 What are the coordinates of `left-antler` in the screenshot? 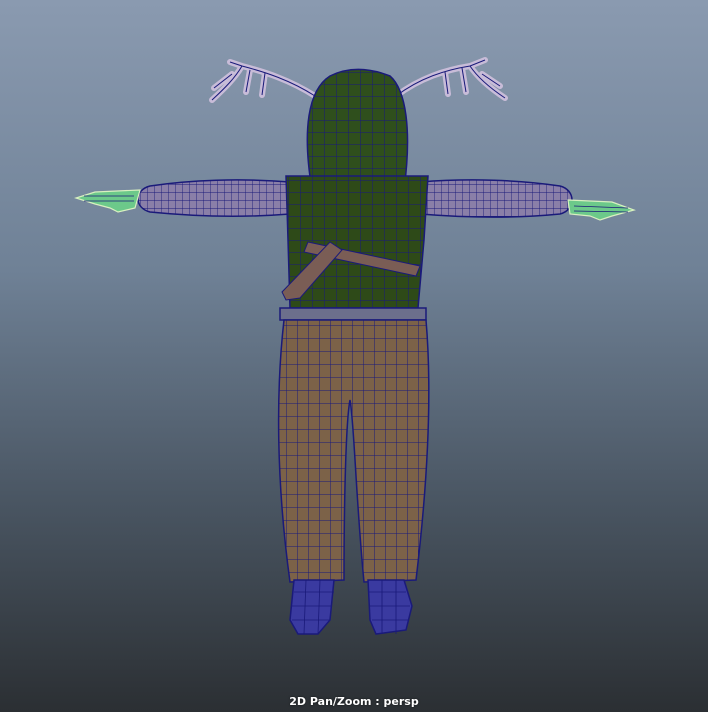 It's located at (263, 81).